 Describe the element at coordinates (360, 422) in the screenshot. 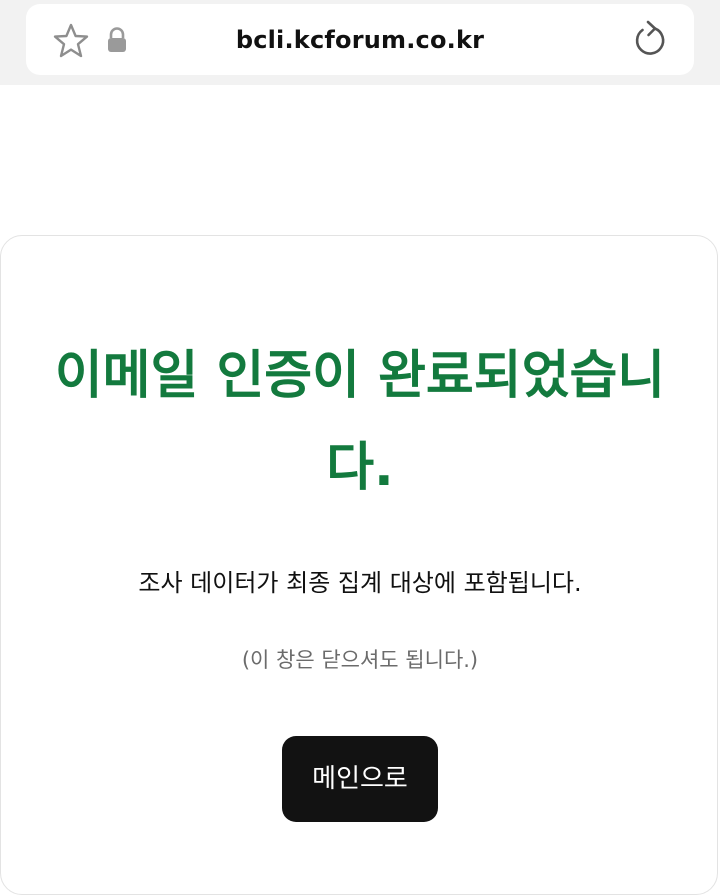

I see `page-title: 이메일 인증이 완료되었습니다.` at that location.